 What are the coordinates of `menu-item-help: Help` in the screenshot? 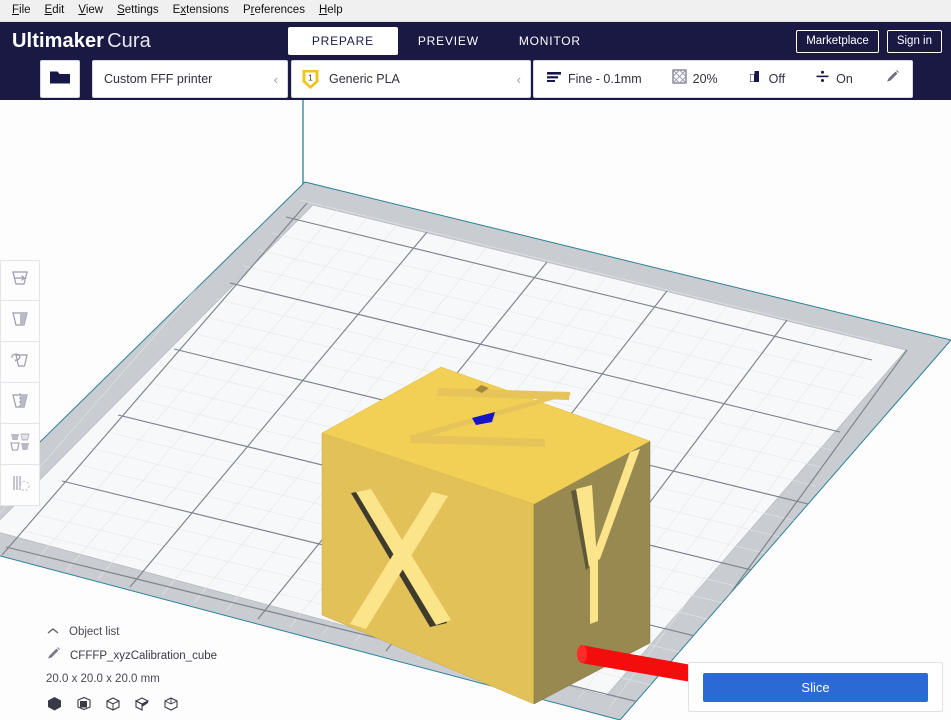 It's located at (331, 10).